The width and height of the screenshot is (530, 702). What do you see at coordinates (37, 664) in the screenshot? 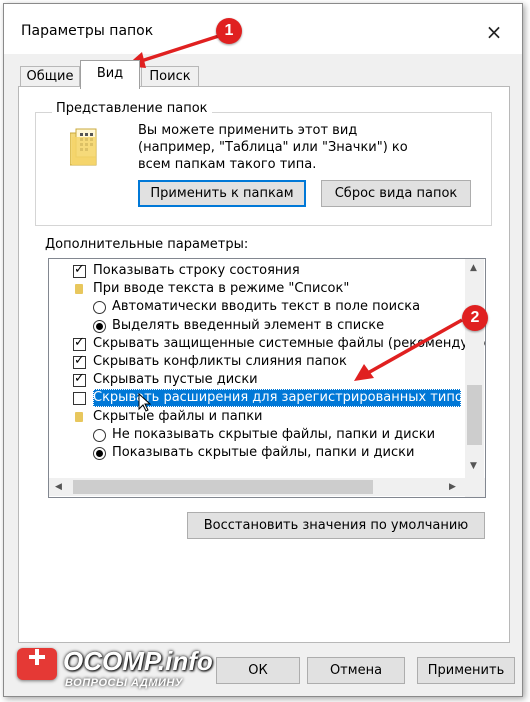
I see `watermark-logo-icon` at bounding box center [37, 664].